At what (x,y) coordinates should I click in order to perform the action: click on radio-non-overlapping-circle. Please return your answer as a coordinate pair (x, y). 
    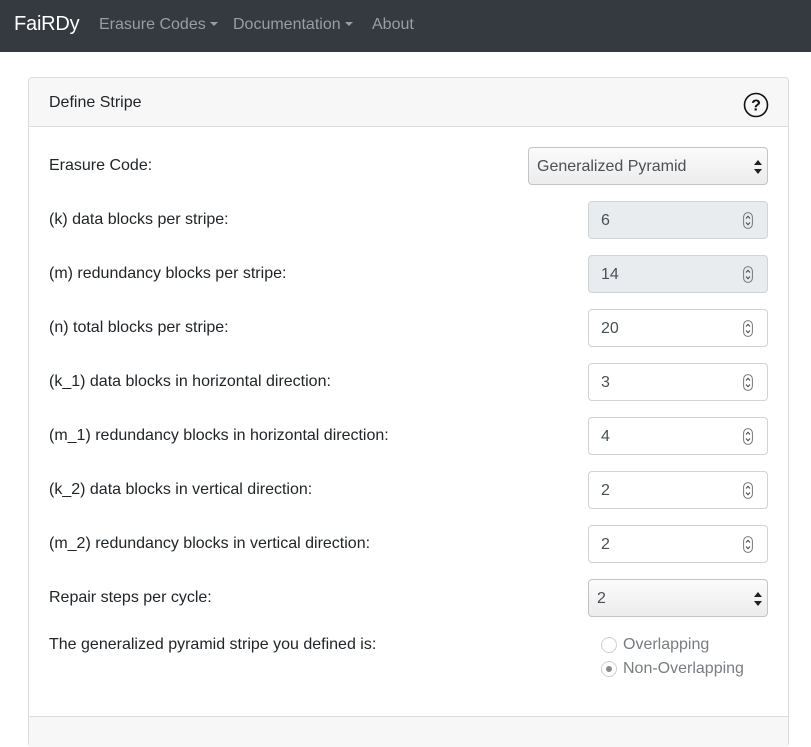
    Looking at the image, I should click on (609, 669).